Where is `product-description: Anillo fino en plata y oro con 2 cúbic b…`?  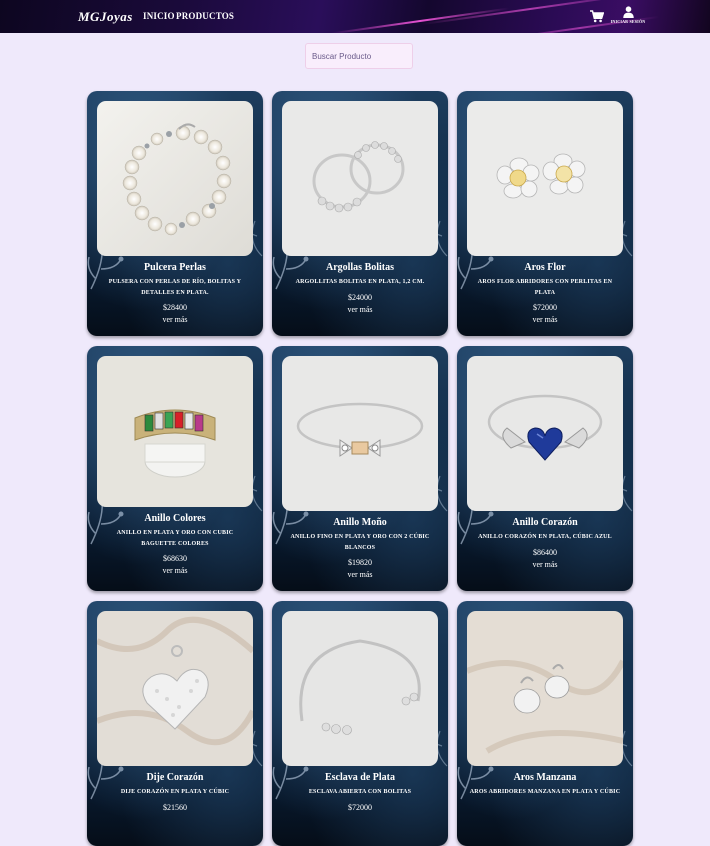 product-description: Anillo fino en plata y oro con 2 cúbic b… is located at coordinates (360, 542).